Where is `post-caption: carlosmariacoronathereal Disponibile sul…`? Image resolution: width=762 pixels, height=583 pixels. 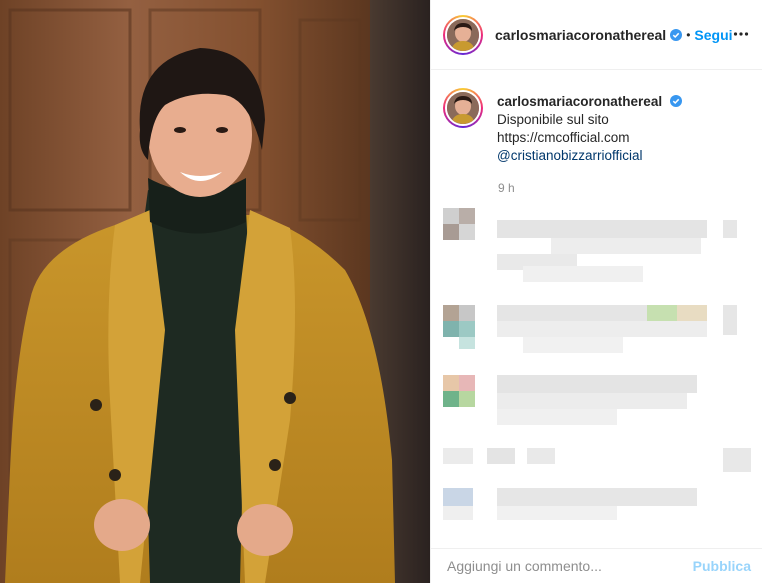
post-caption: carlosmariacoronathereal Disponibile sul… is located at coordinates (597, 126).